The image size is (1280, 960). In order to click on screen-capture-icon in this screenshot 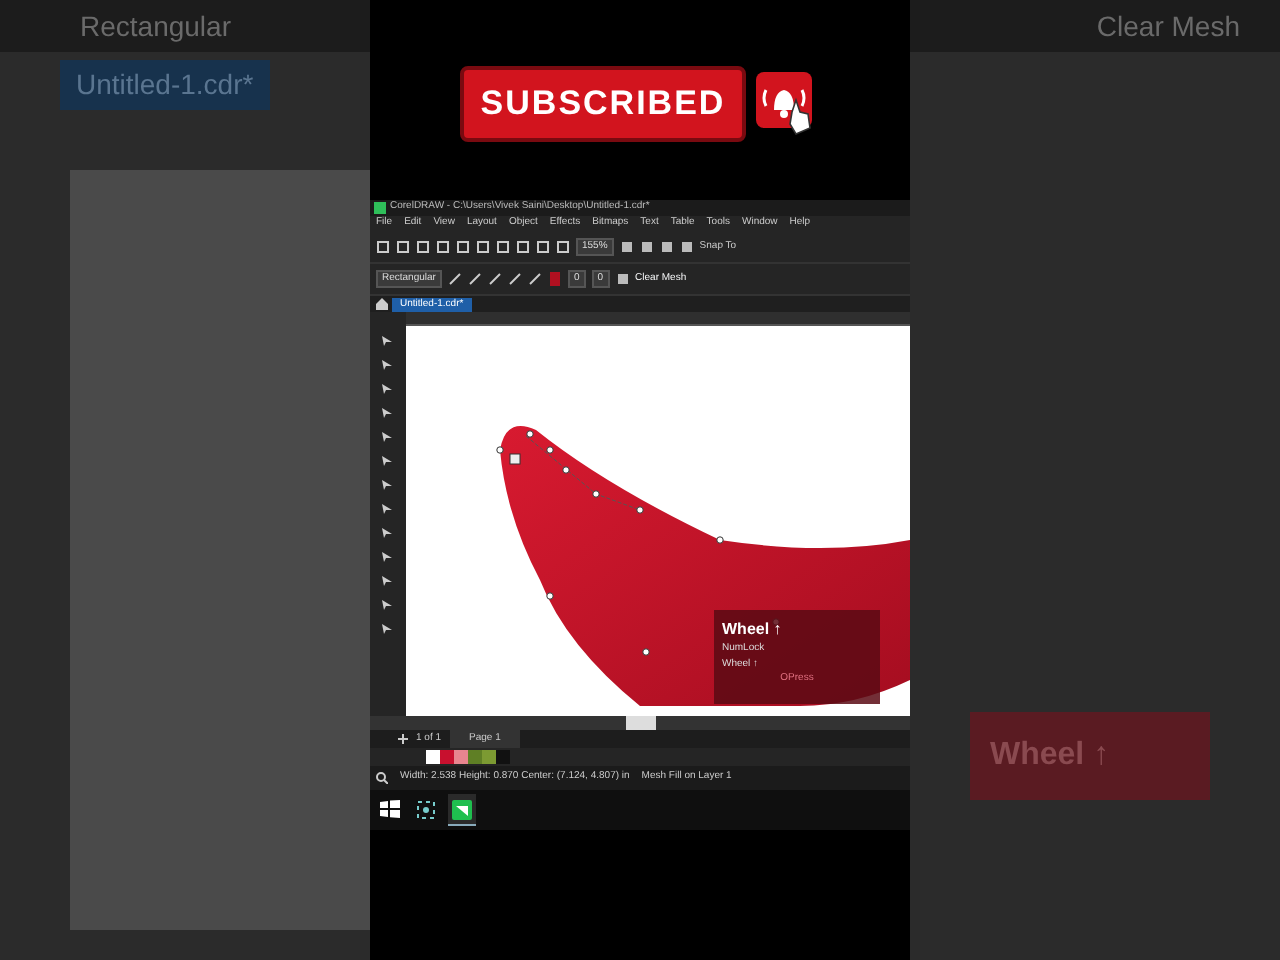, I will do `click(426, 809)`.